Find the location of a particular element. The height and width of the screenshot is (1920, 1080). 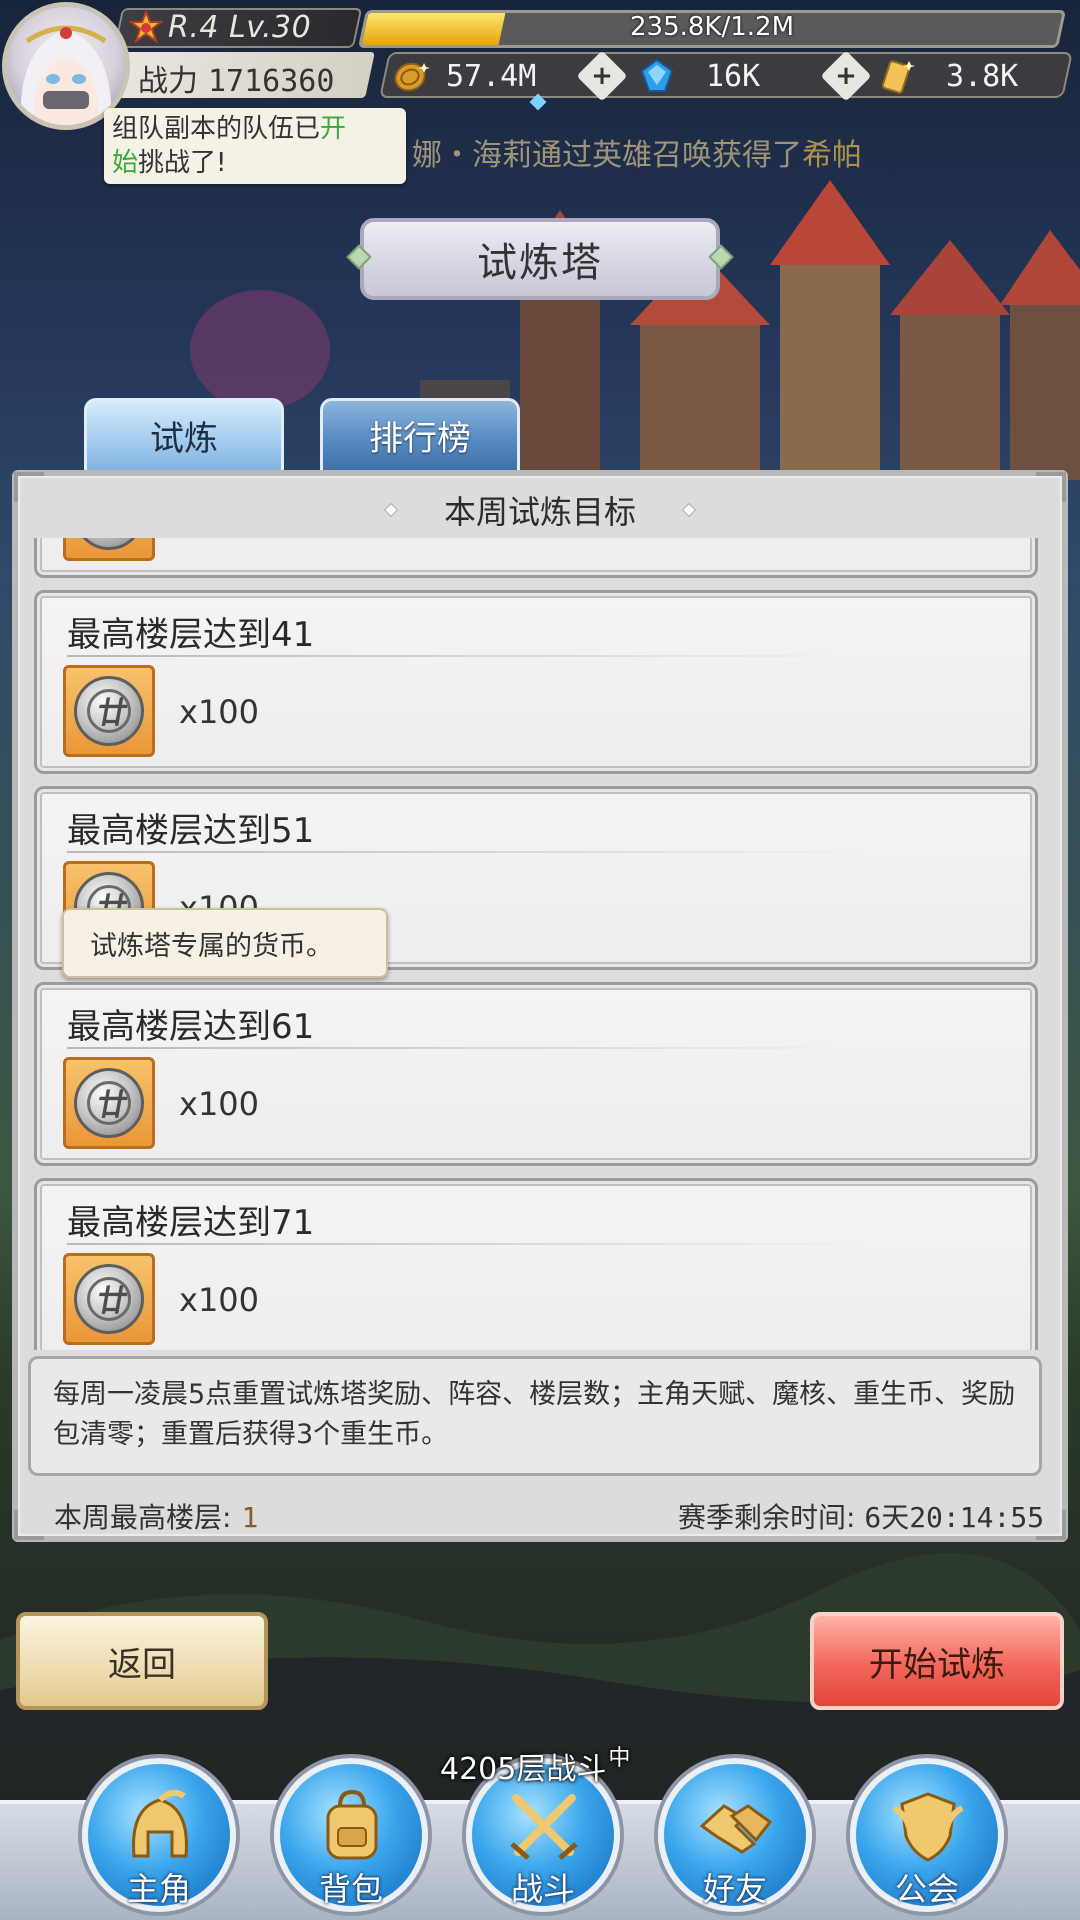

weekly-highest-floor: 本周最高楼层: 1 is located at coordinates (156, 1516).